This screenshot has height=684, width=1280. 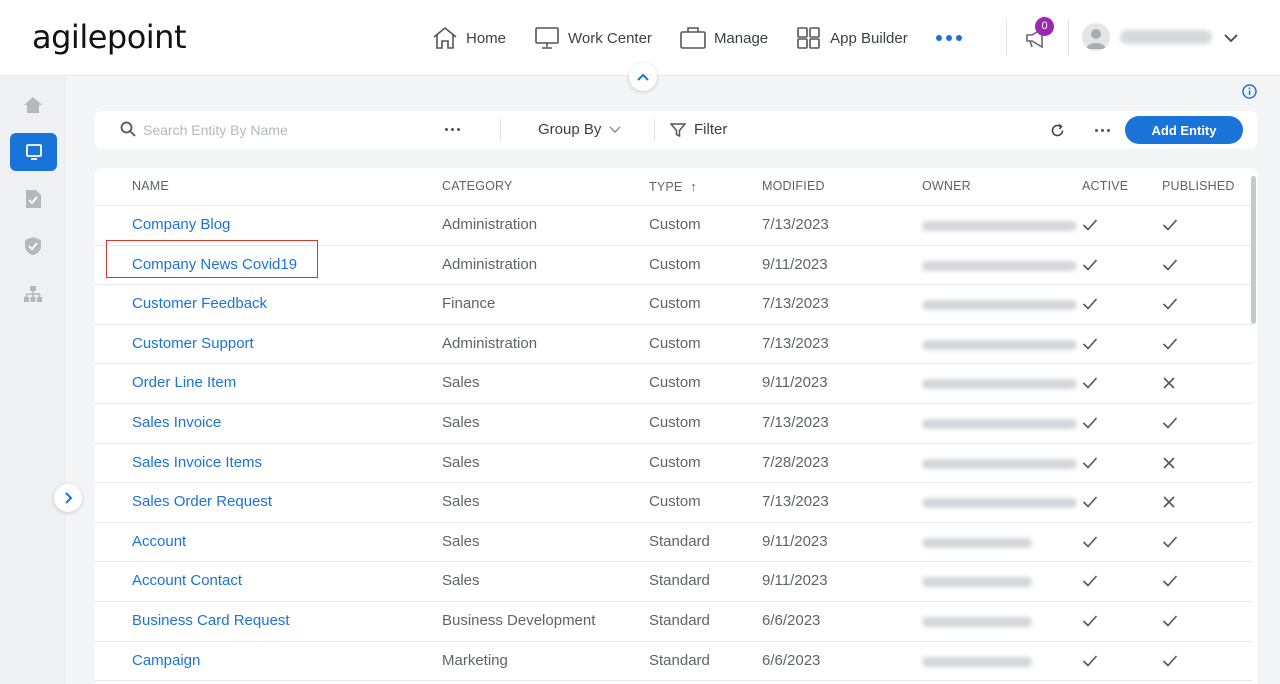 I want to click on entity-name-link: Order Line Item, so click(x=184, y=382).